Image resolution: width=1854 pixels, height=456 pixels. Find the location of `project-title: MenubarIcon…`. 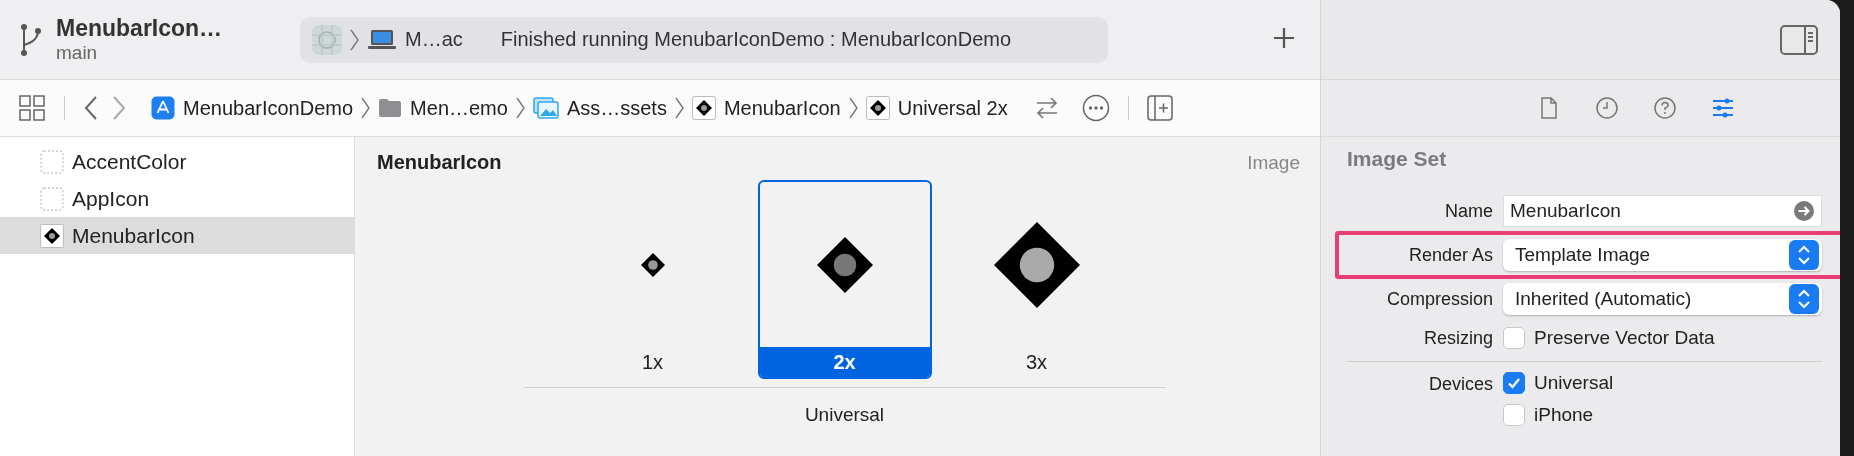

project-title: MenubarIcon… is located at coordinates (140, 28).